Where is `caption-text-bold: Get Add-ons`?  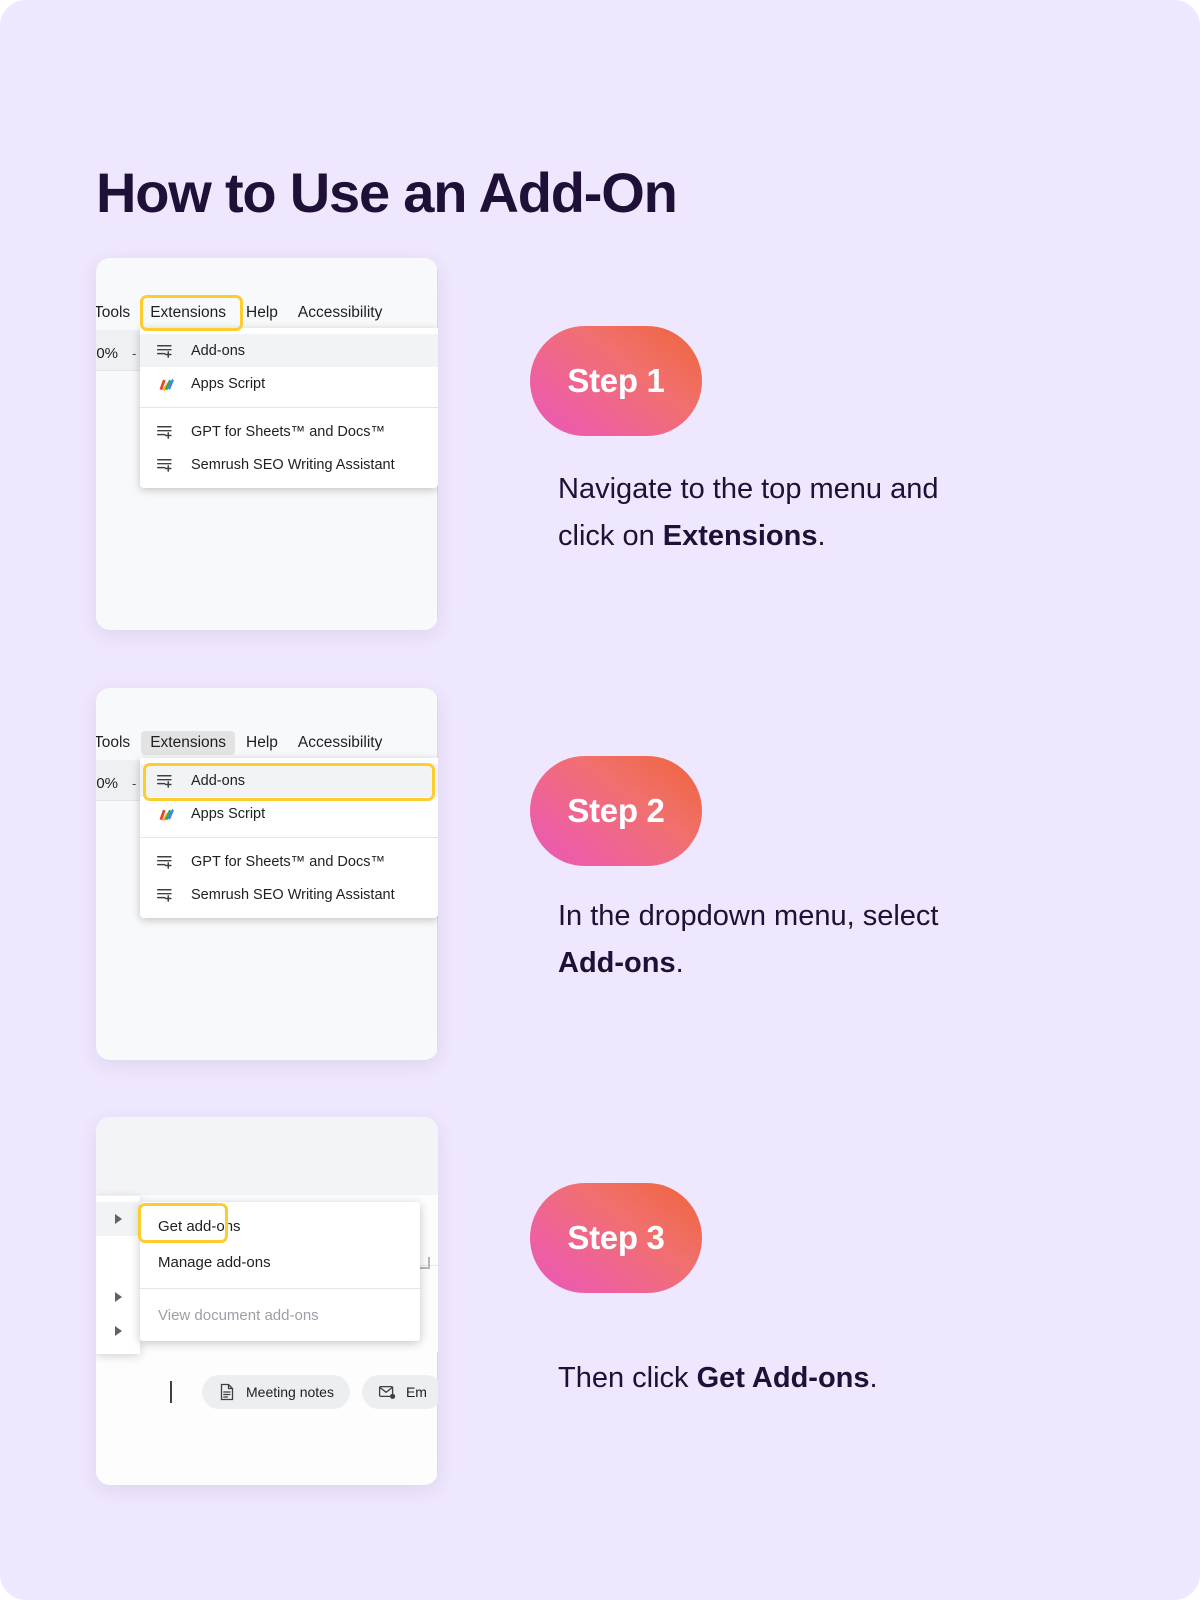 caption-text-bold: Get Add-ons is located at coordinates (783, 1378).